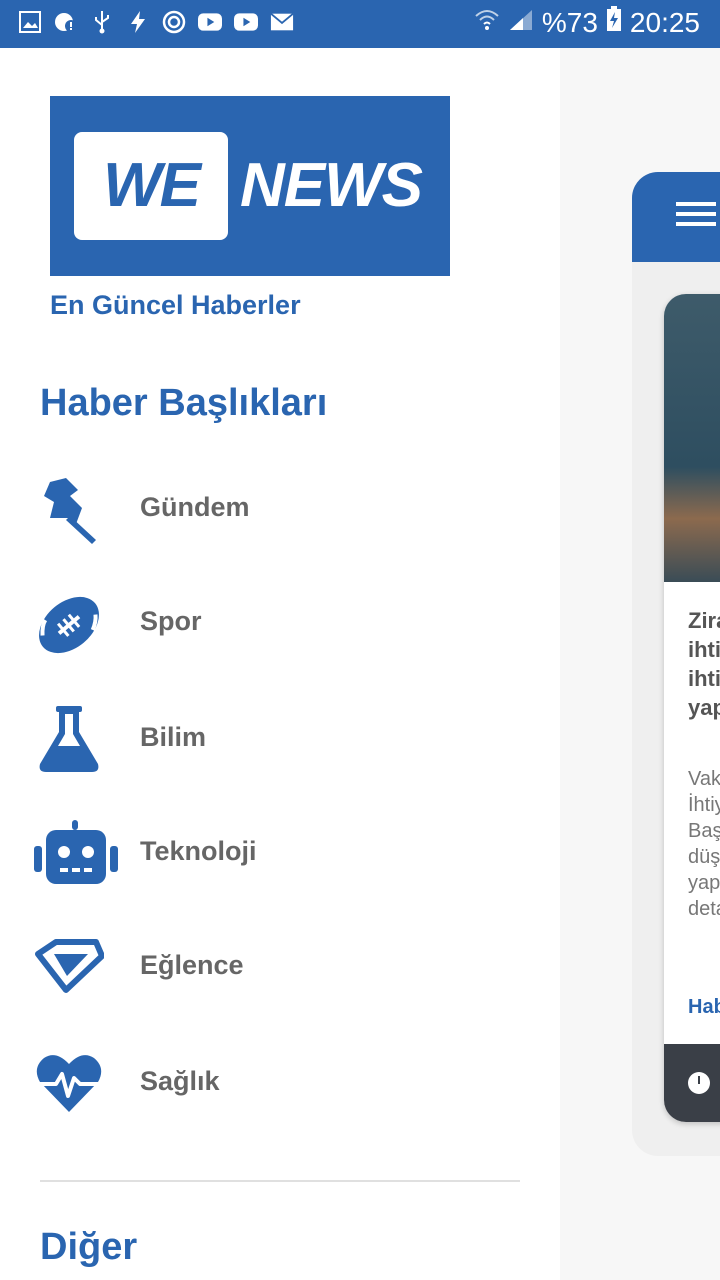 The width and height of the screenshot is (720, 1280). Describe the element at coordinates (704, 1007) in the screenshot. I see `news-source: Hab` at that location.